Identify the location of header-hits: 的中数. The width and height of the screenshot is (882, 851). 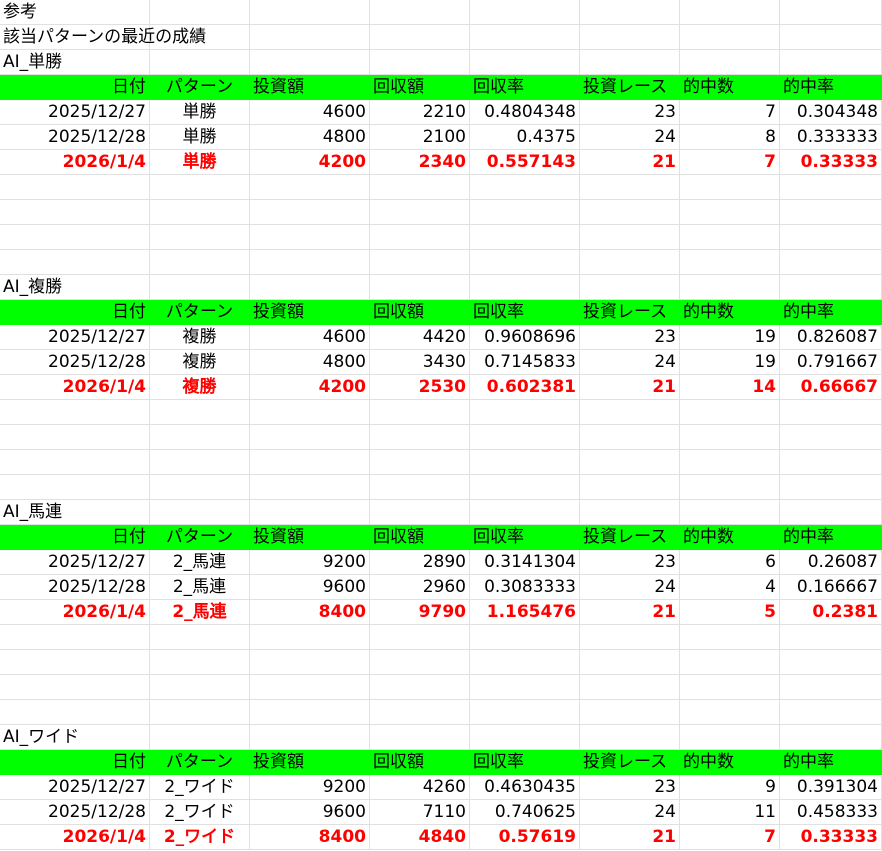
(730, 537).